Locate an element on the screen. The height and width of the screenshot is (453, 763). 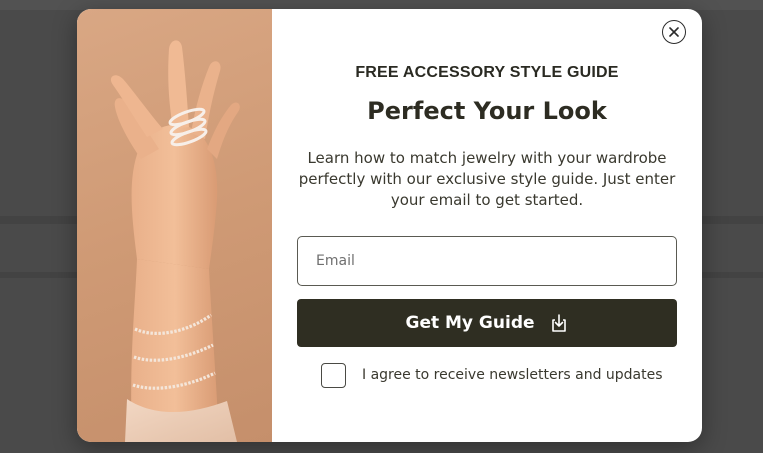
email-field is located at coordinates (487, 261).